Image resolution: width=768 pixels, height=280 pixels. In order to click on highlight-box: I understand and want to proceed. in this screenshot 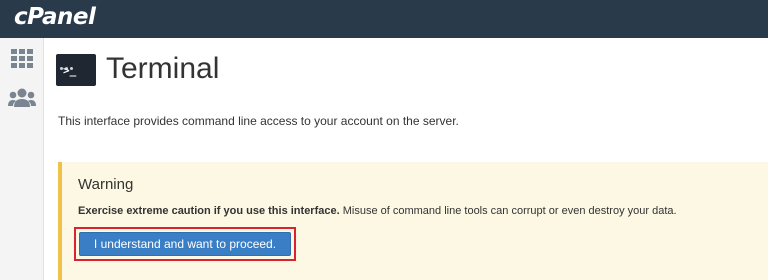, I will do `click(185, 244)`.